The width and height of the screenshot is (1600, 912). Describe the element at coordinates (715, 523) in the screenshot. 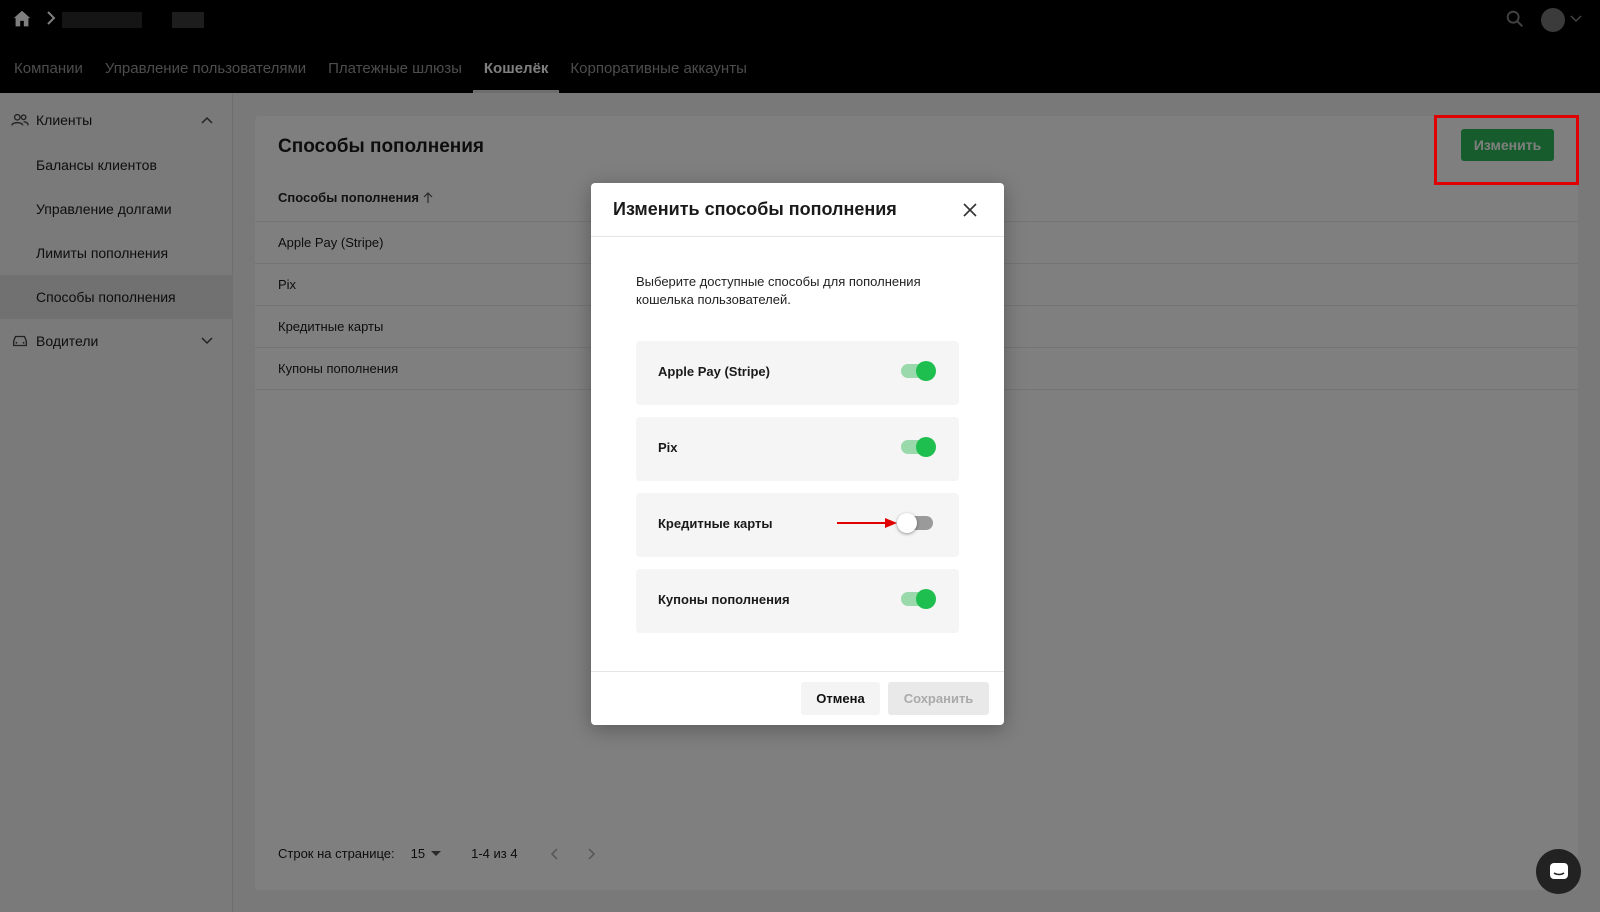

I see `option-label: Кредитные карты` at that location.